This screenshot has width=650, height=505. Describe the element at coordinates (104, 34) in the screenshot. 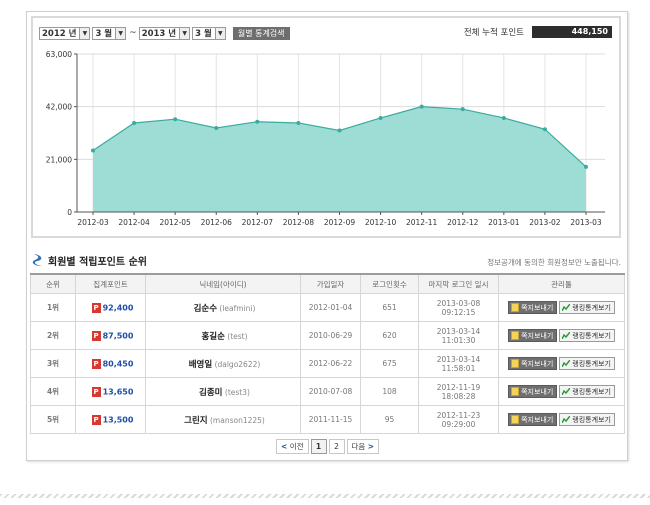

I see `start-month-value: 3 월` at that location.